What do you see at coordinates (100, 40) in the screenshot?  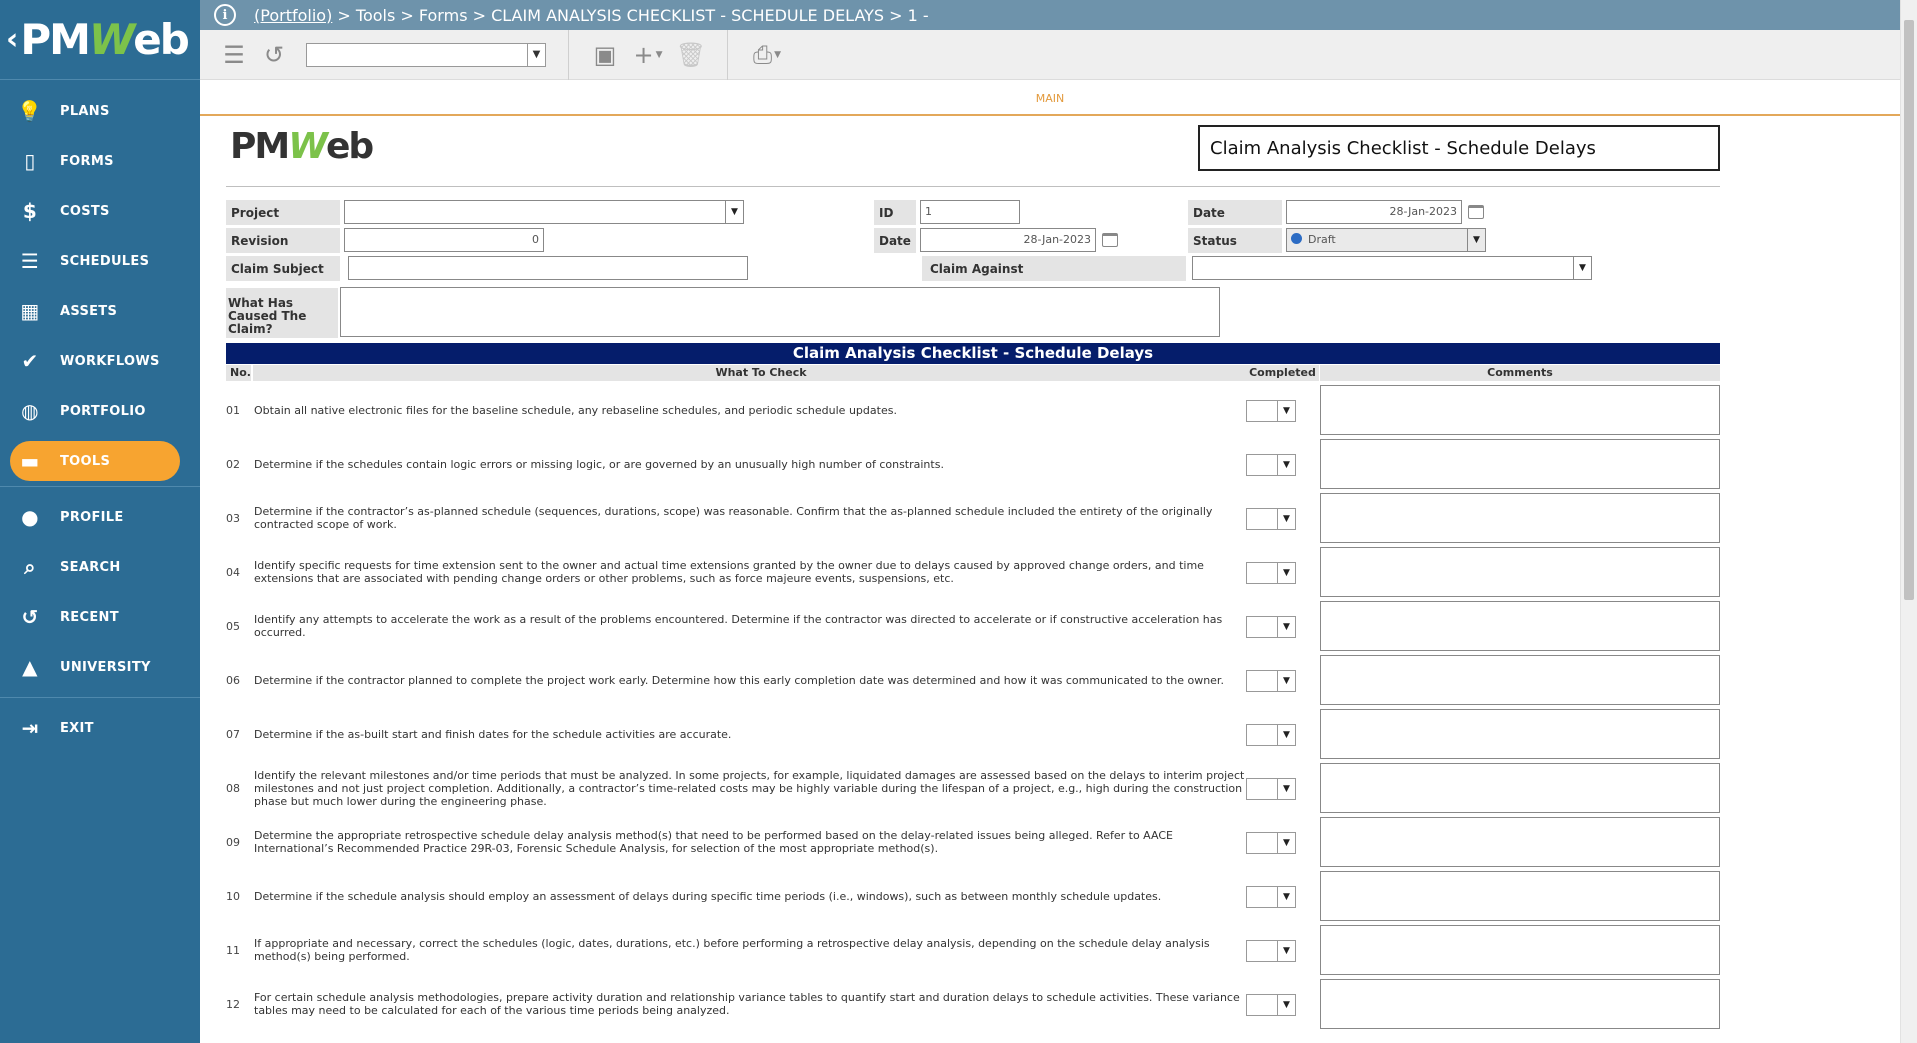 I see `pmweb-logo: ‹ PMWeb` at bounding box center [100, 40].